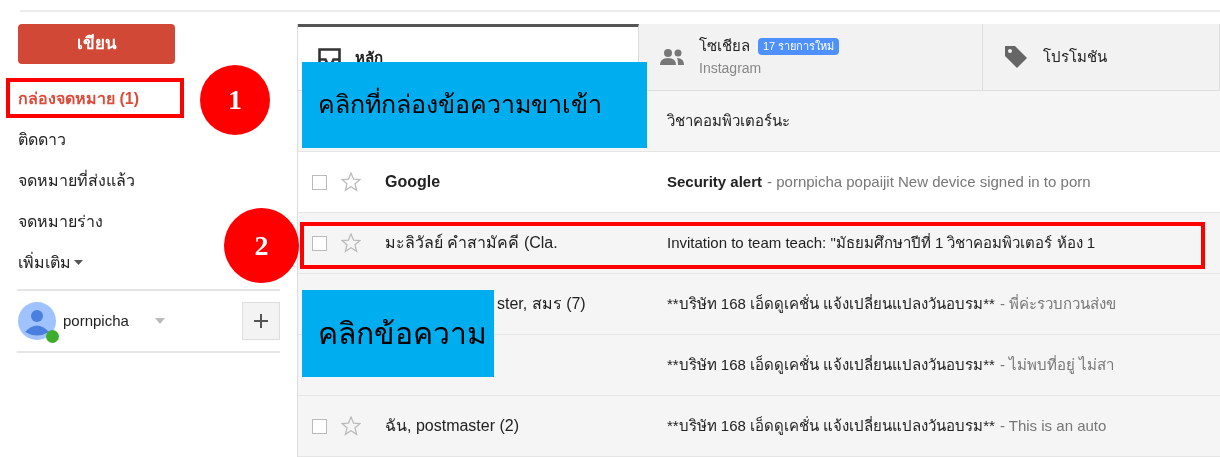 This screenshot has height=457, width=1220. What do you see at coordinates (78, 262) in the screenshot?
I see `caret-icon` at bounding box center [78, 262].